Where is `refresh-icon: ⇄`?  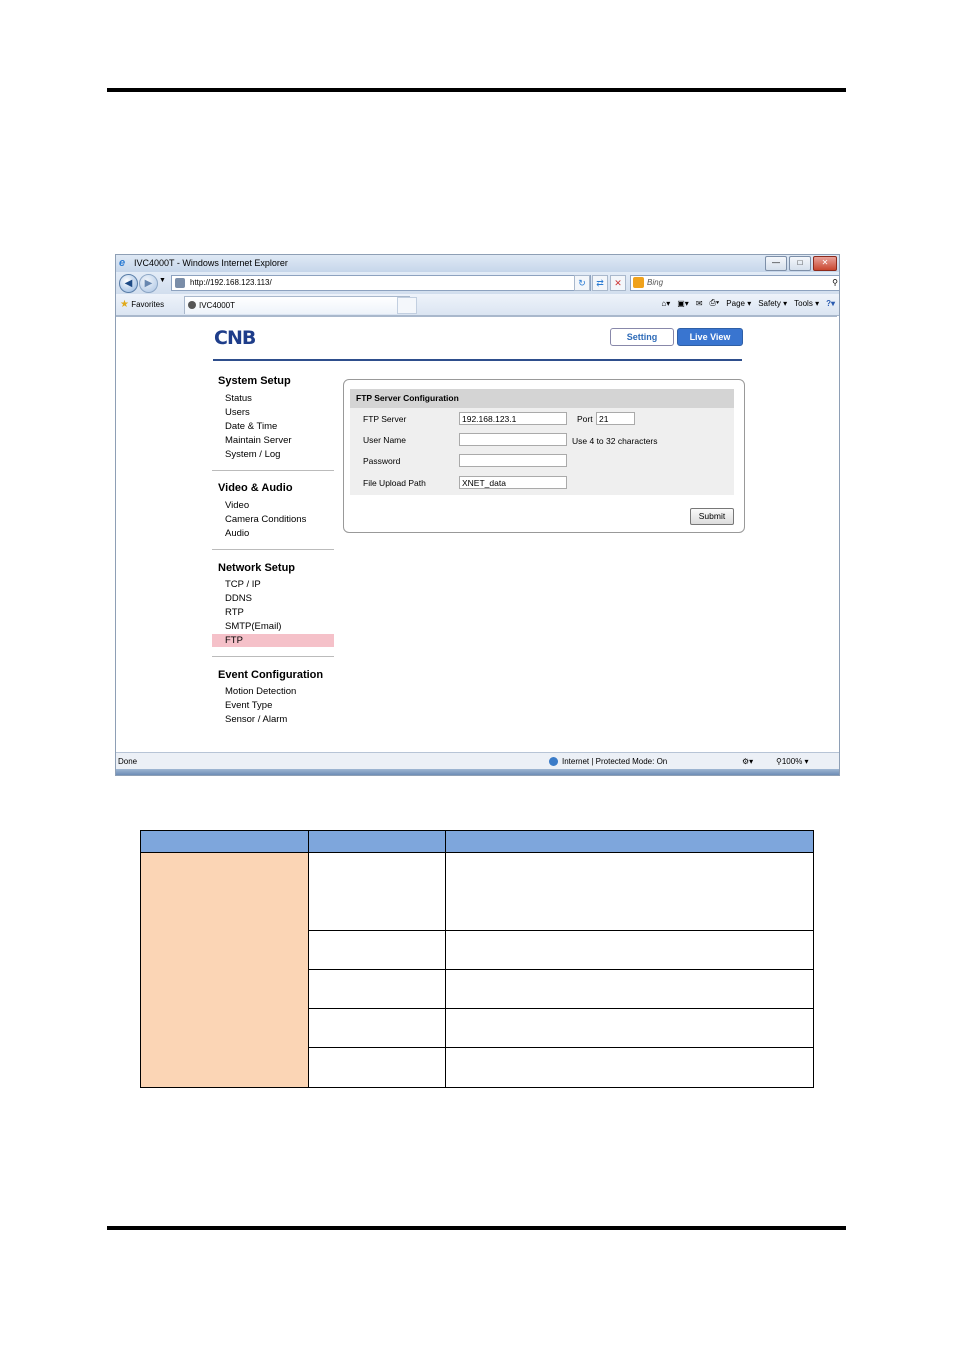
refresh-icon: ⇄ is located at coordinates (600, 283).